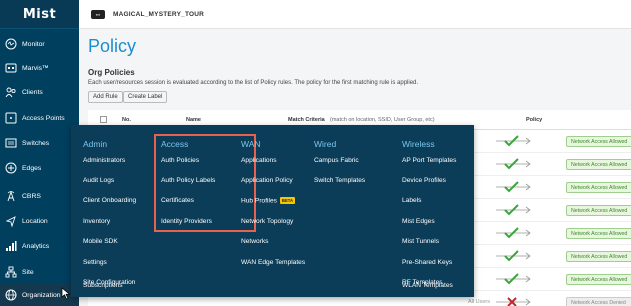 The height and width of the screenshot is (306, 631). Describe the element at coordinates (33, 44) in the screenshot. I see `sidebar-item-label: Monitor` at that location.